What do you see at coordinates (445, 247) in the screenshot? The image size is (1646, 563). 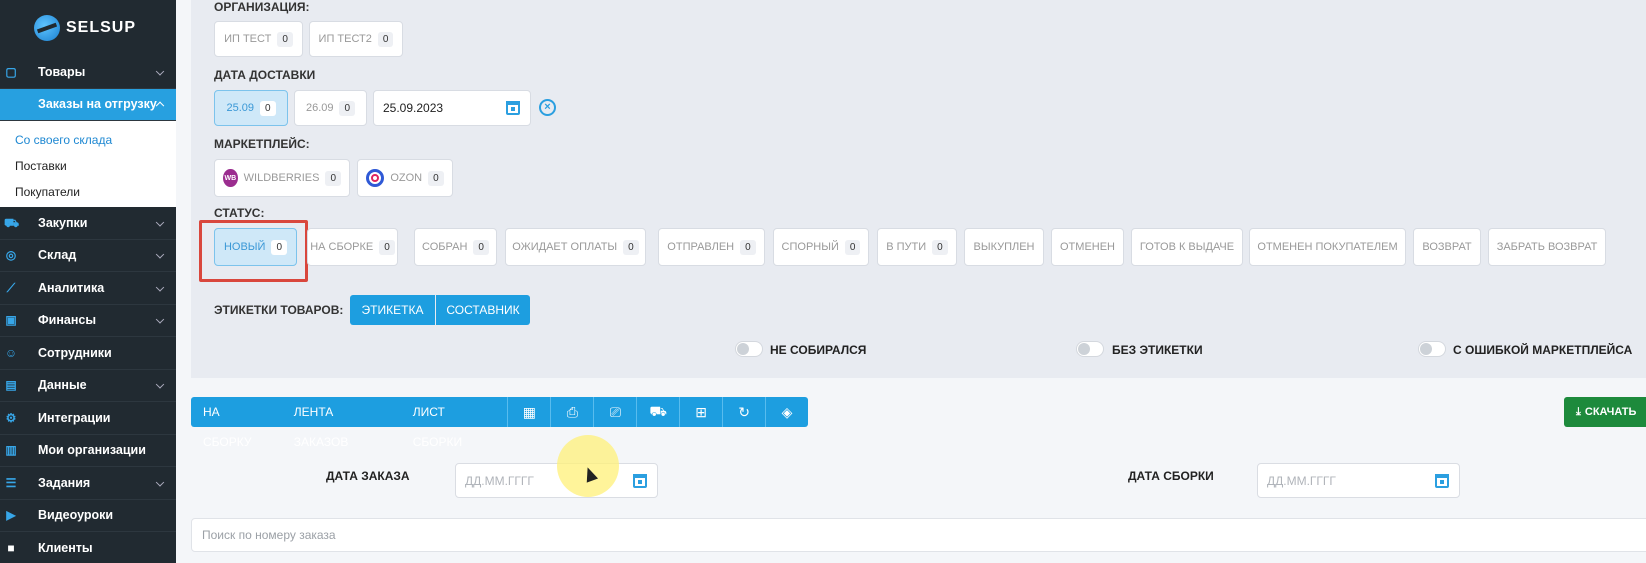 I see `chip-label: СОБРАН` at bounding box center [445, 247].